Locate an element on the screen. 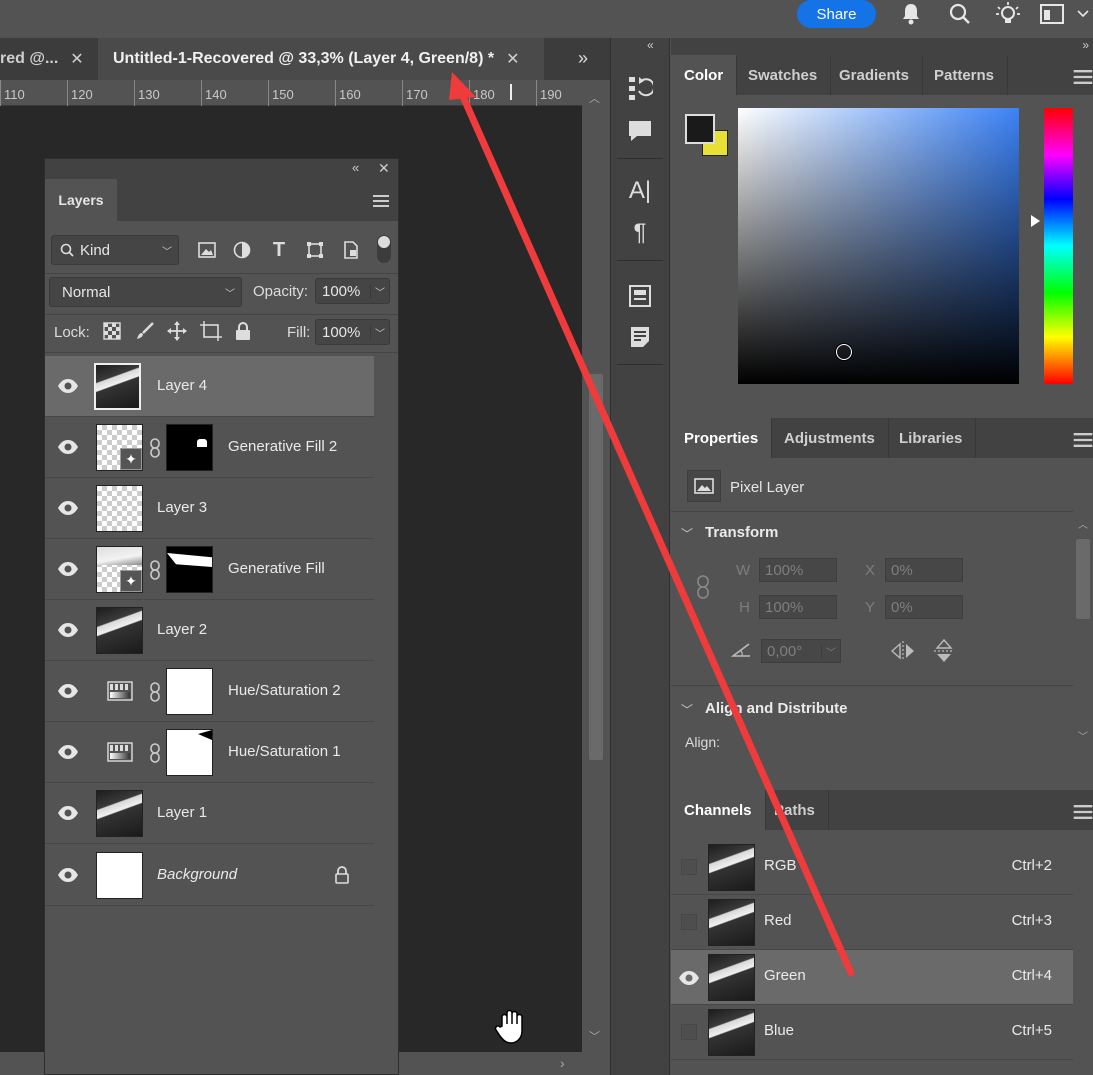 Image resolution: width=1093 pixels, height=1075 pixels. lock-transparent-icon is located at coordinates (112, 332).